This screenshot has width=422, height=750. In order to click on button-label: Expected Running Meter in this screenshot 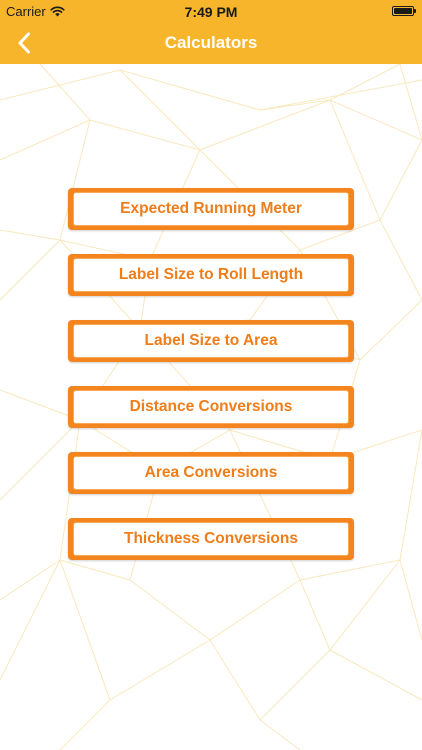, I will do `click(211, 208)`.